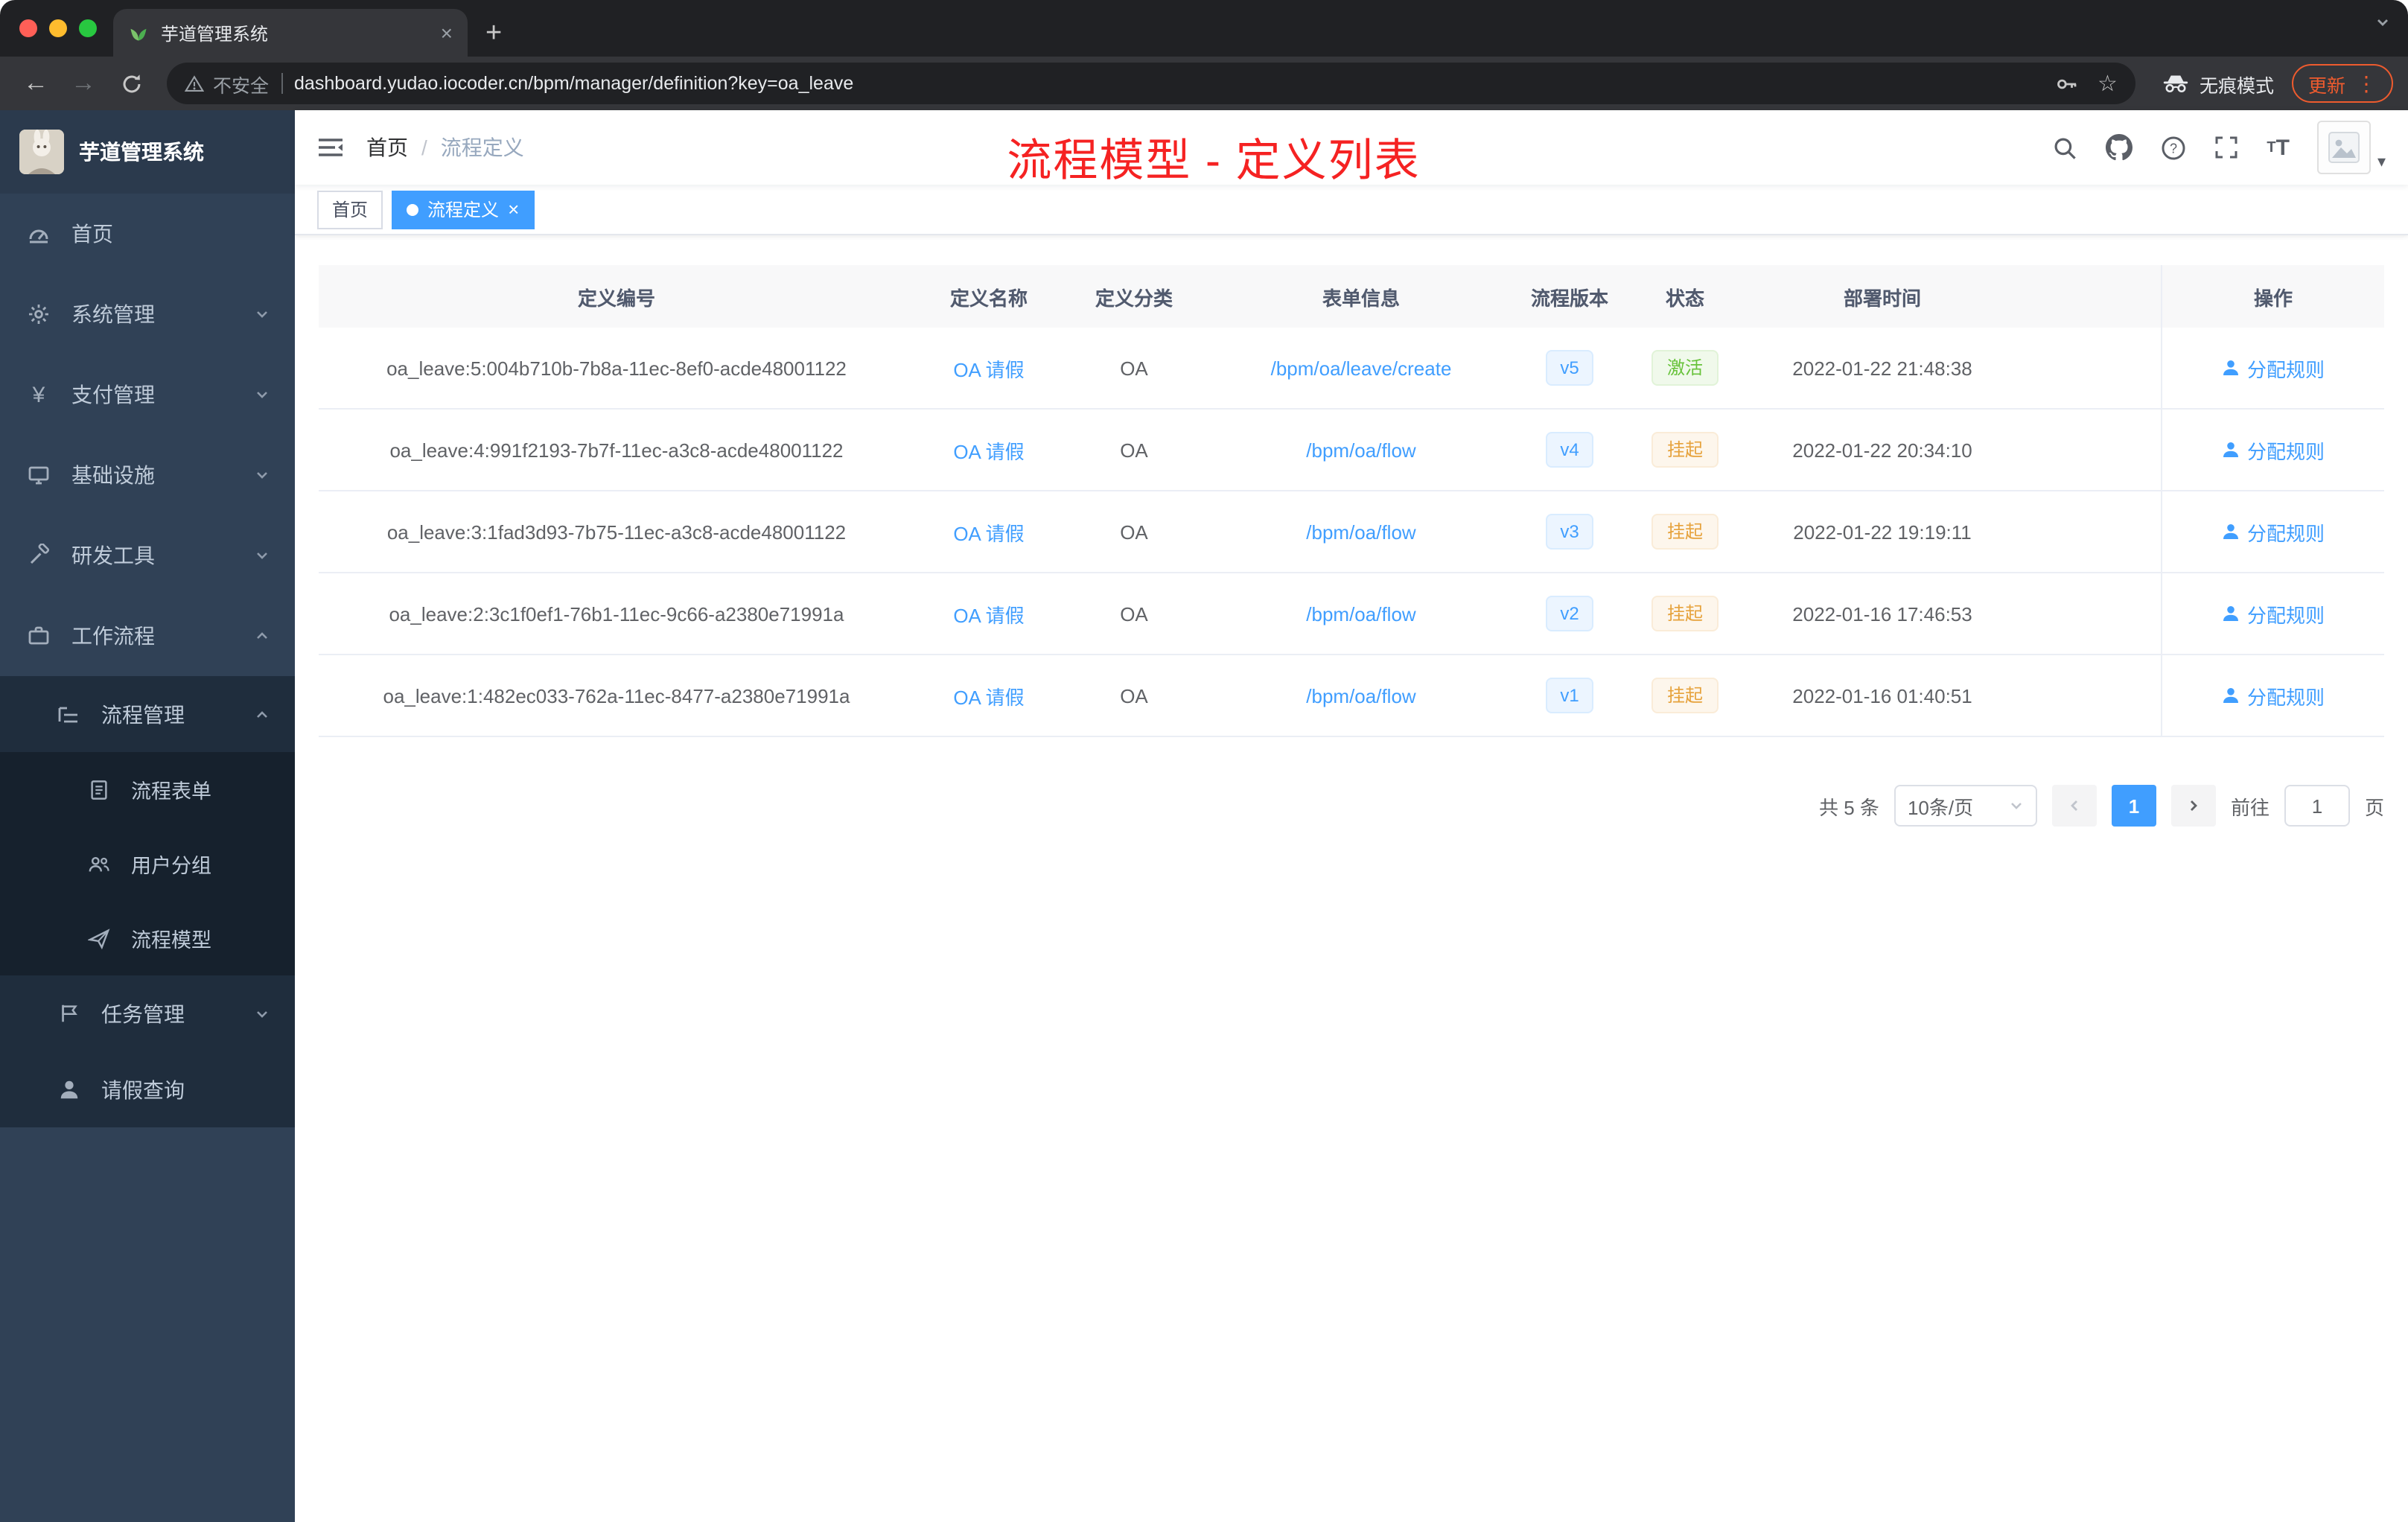  What do you see at coordinates (147, 636) in the screenshot?
I see `sidebar-item-workflow: 工作流程` at bounding box center [147, 636].